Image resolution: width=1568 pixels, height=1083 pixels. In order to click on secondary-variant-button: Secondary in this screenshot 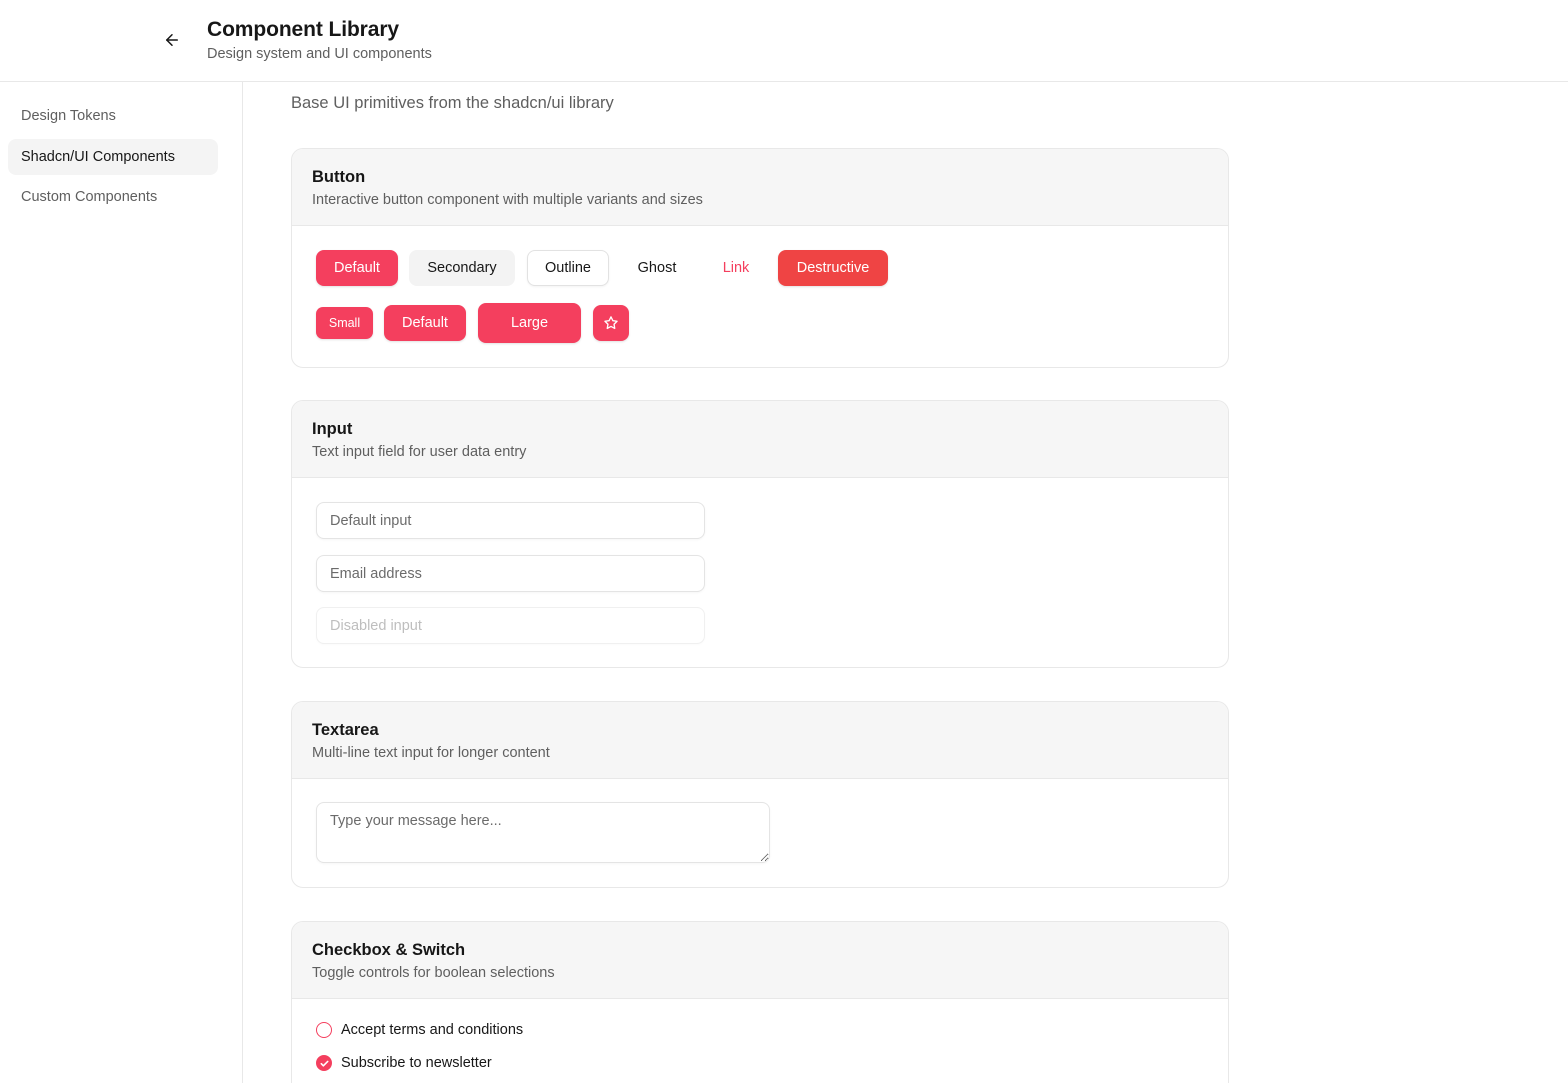, I will do `click(462, 268)`.